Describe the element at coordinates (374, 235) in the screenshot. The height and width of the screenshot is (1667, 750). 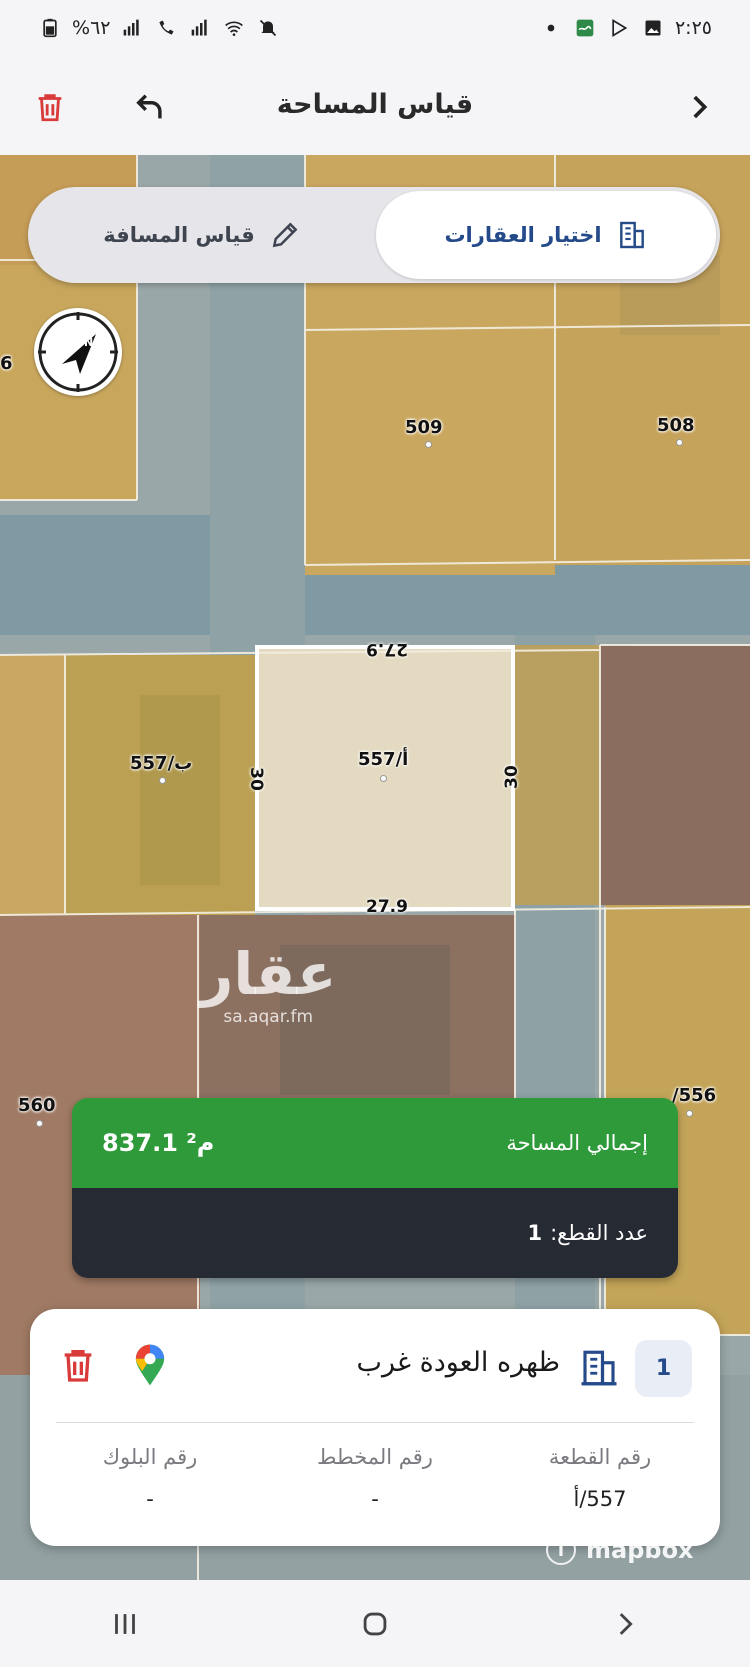
I see `mode-switch: اختيار العقارات قياس المسافة` at that location.